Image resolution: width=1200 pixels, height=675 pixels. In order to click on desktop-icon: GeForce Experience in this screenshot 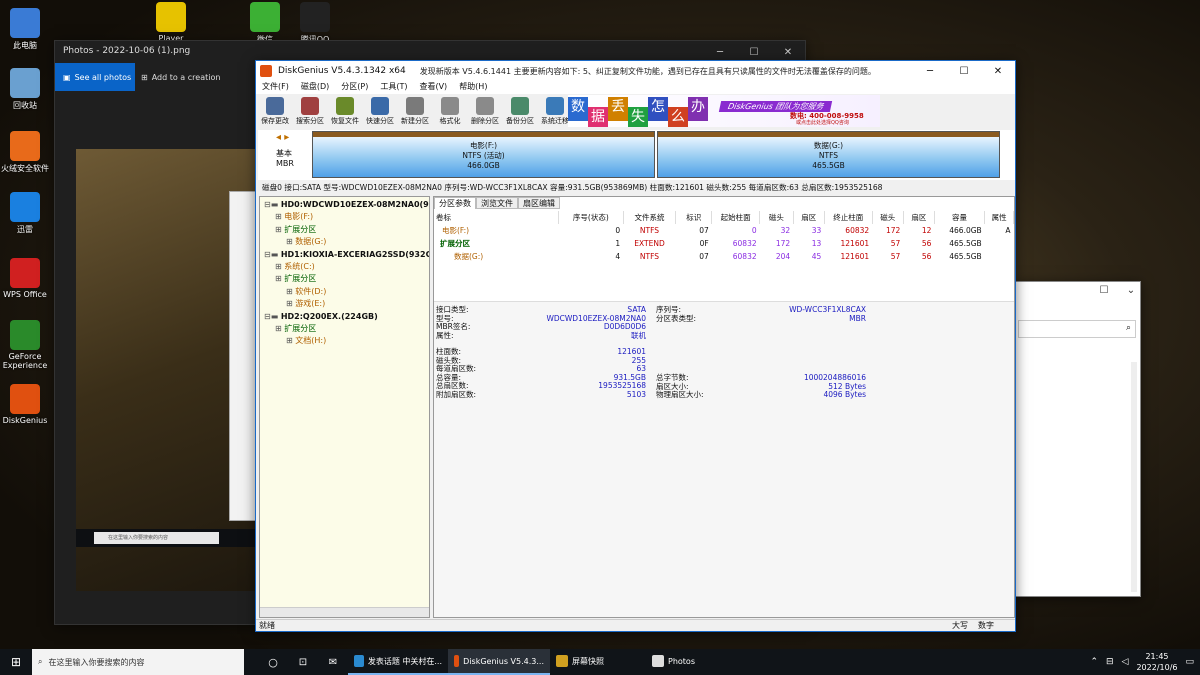, I will do `click(25, 345)`.